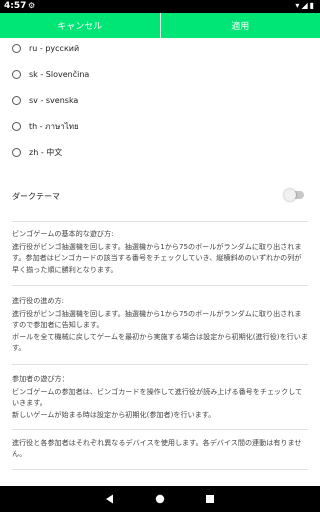 The height and width of the screenshot is (512, 320). I want to click on language-label: ru - русский, so click(54, 48).